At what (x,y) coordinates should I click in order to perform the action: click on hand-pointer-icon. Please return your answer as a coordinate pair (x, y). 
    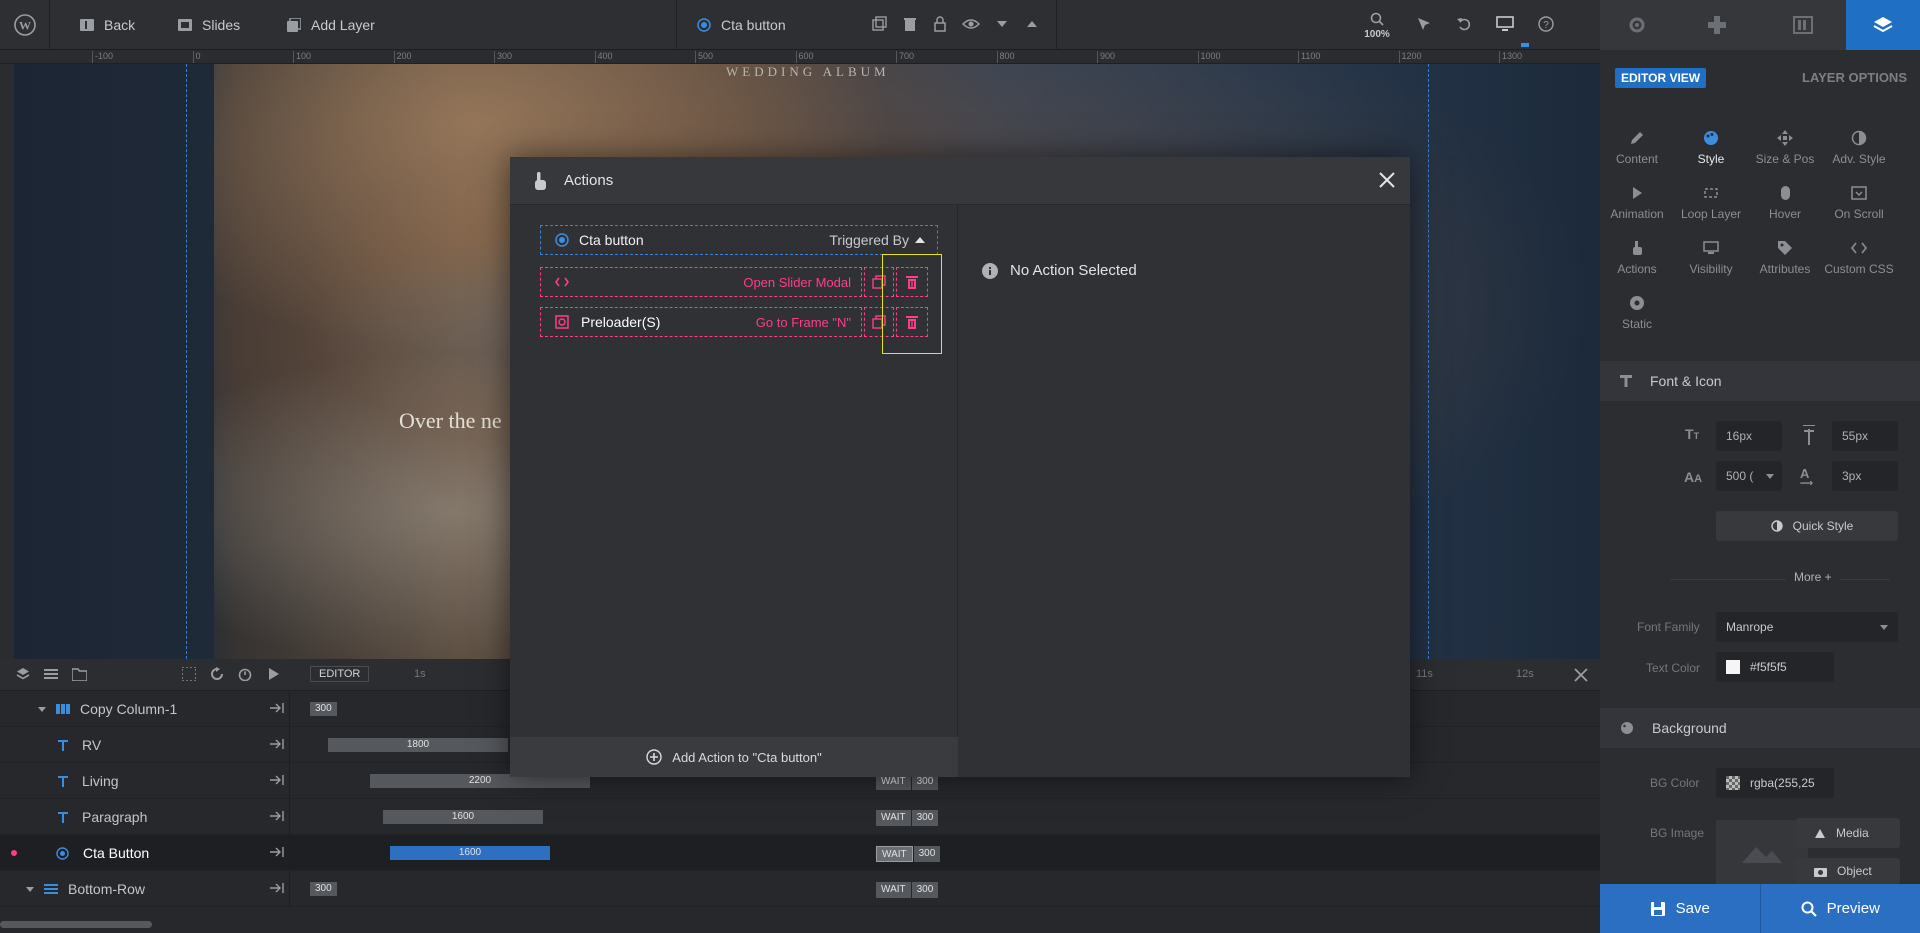
    Looking at the image, I should click on (1637, 248).